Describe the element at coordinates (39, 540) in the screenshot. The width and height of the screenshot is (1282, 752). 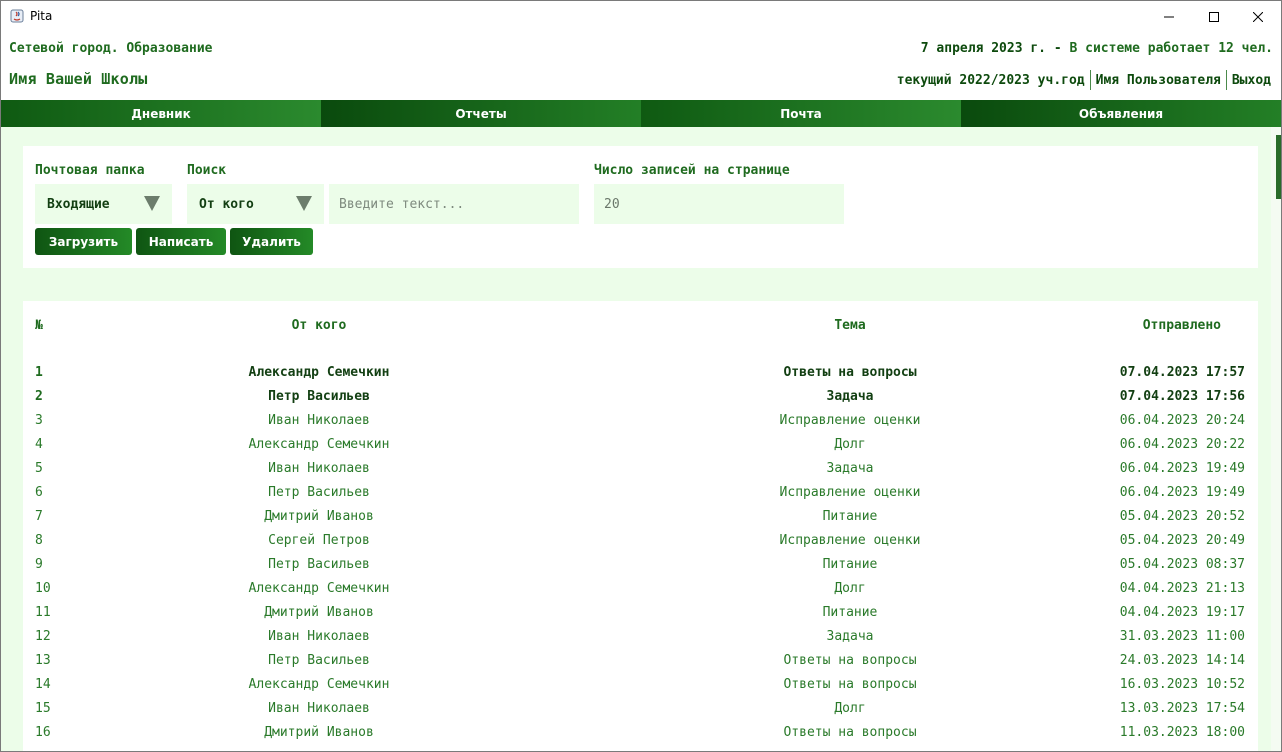
I see `cell-num: 8` at that location.